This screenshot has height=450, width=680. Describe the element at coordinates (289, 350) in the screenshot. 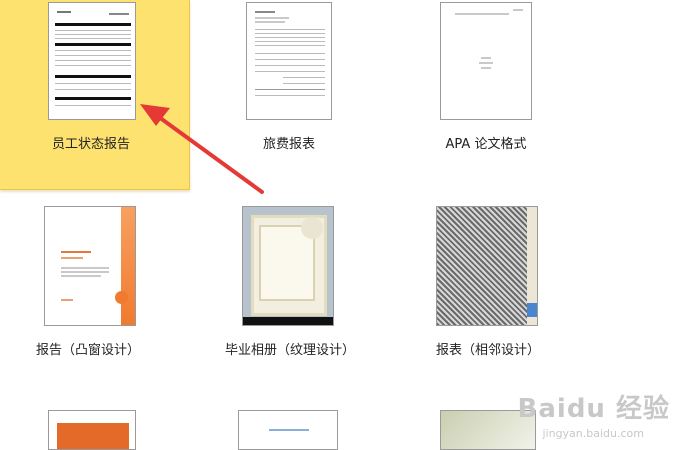

I see `template-label-graduation-album: 毕业相册（纹理设计）` at that location.